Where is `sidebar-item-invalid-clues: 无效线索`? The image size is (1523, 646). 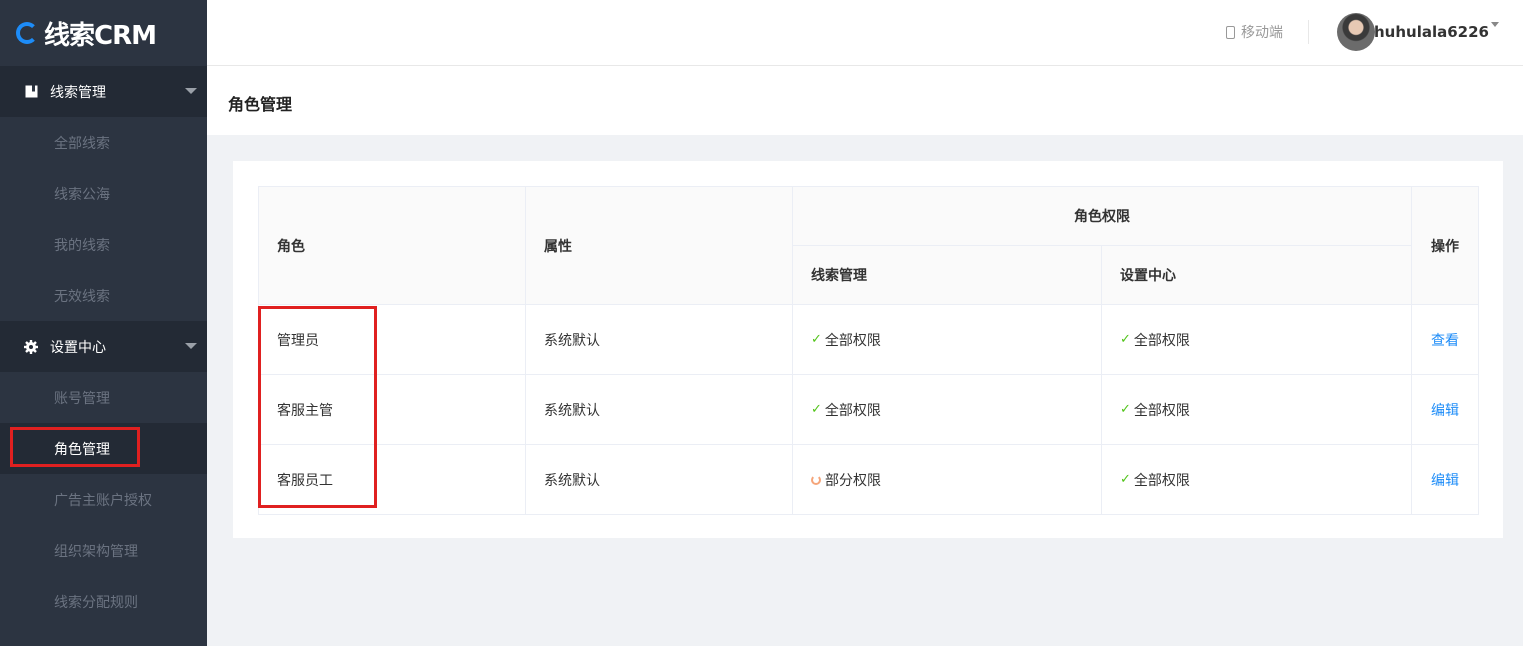 sidebar-item-invalid-clues: 无效线索 is located at coordinates (103, 295).